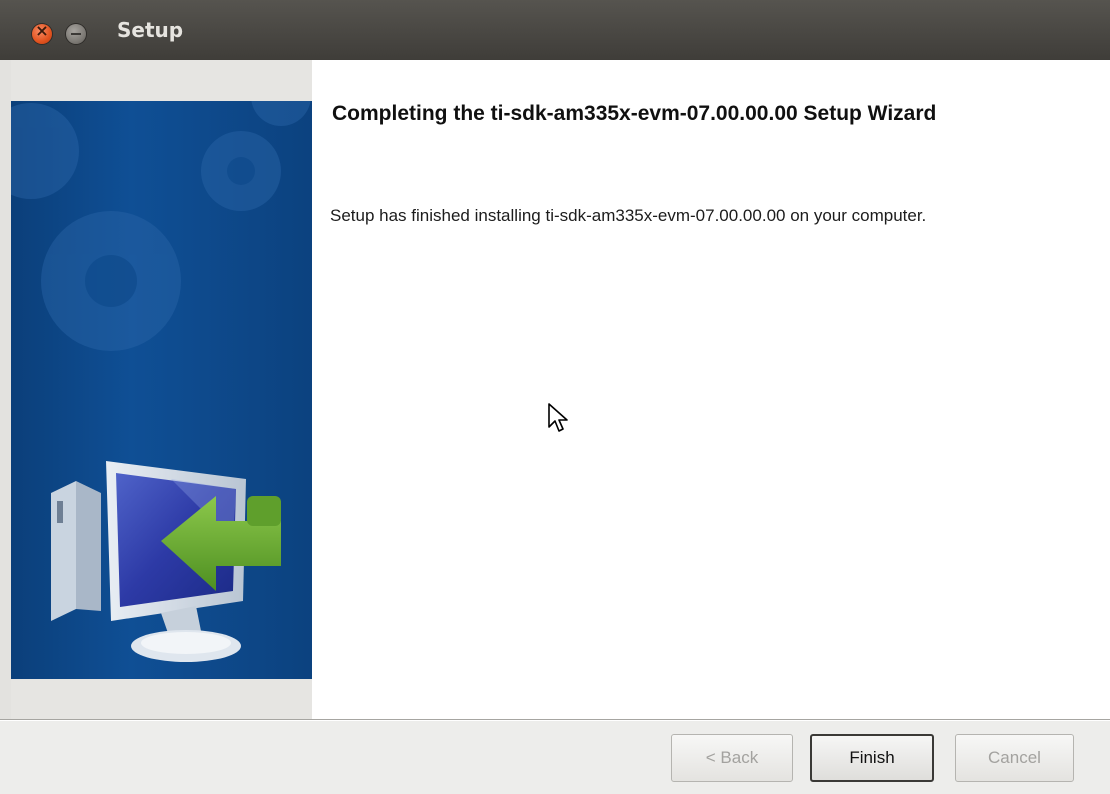 The height and width of the screenshot is (794, 1110). Describe the element at coordinates (1014, 758) in the screenshot. I see `cancel-button: Cancel` at that location.